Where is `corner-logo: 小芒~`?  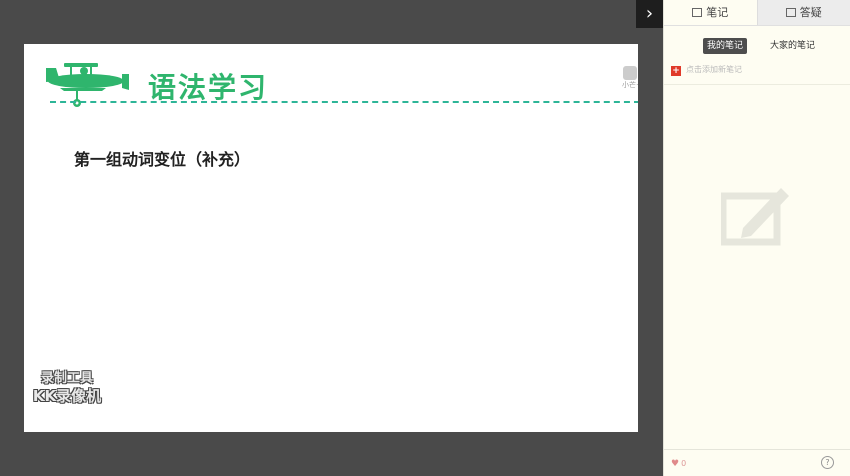 corner-logo: 小芒~ is located at coordinates (630, 79).